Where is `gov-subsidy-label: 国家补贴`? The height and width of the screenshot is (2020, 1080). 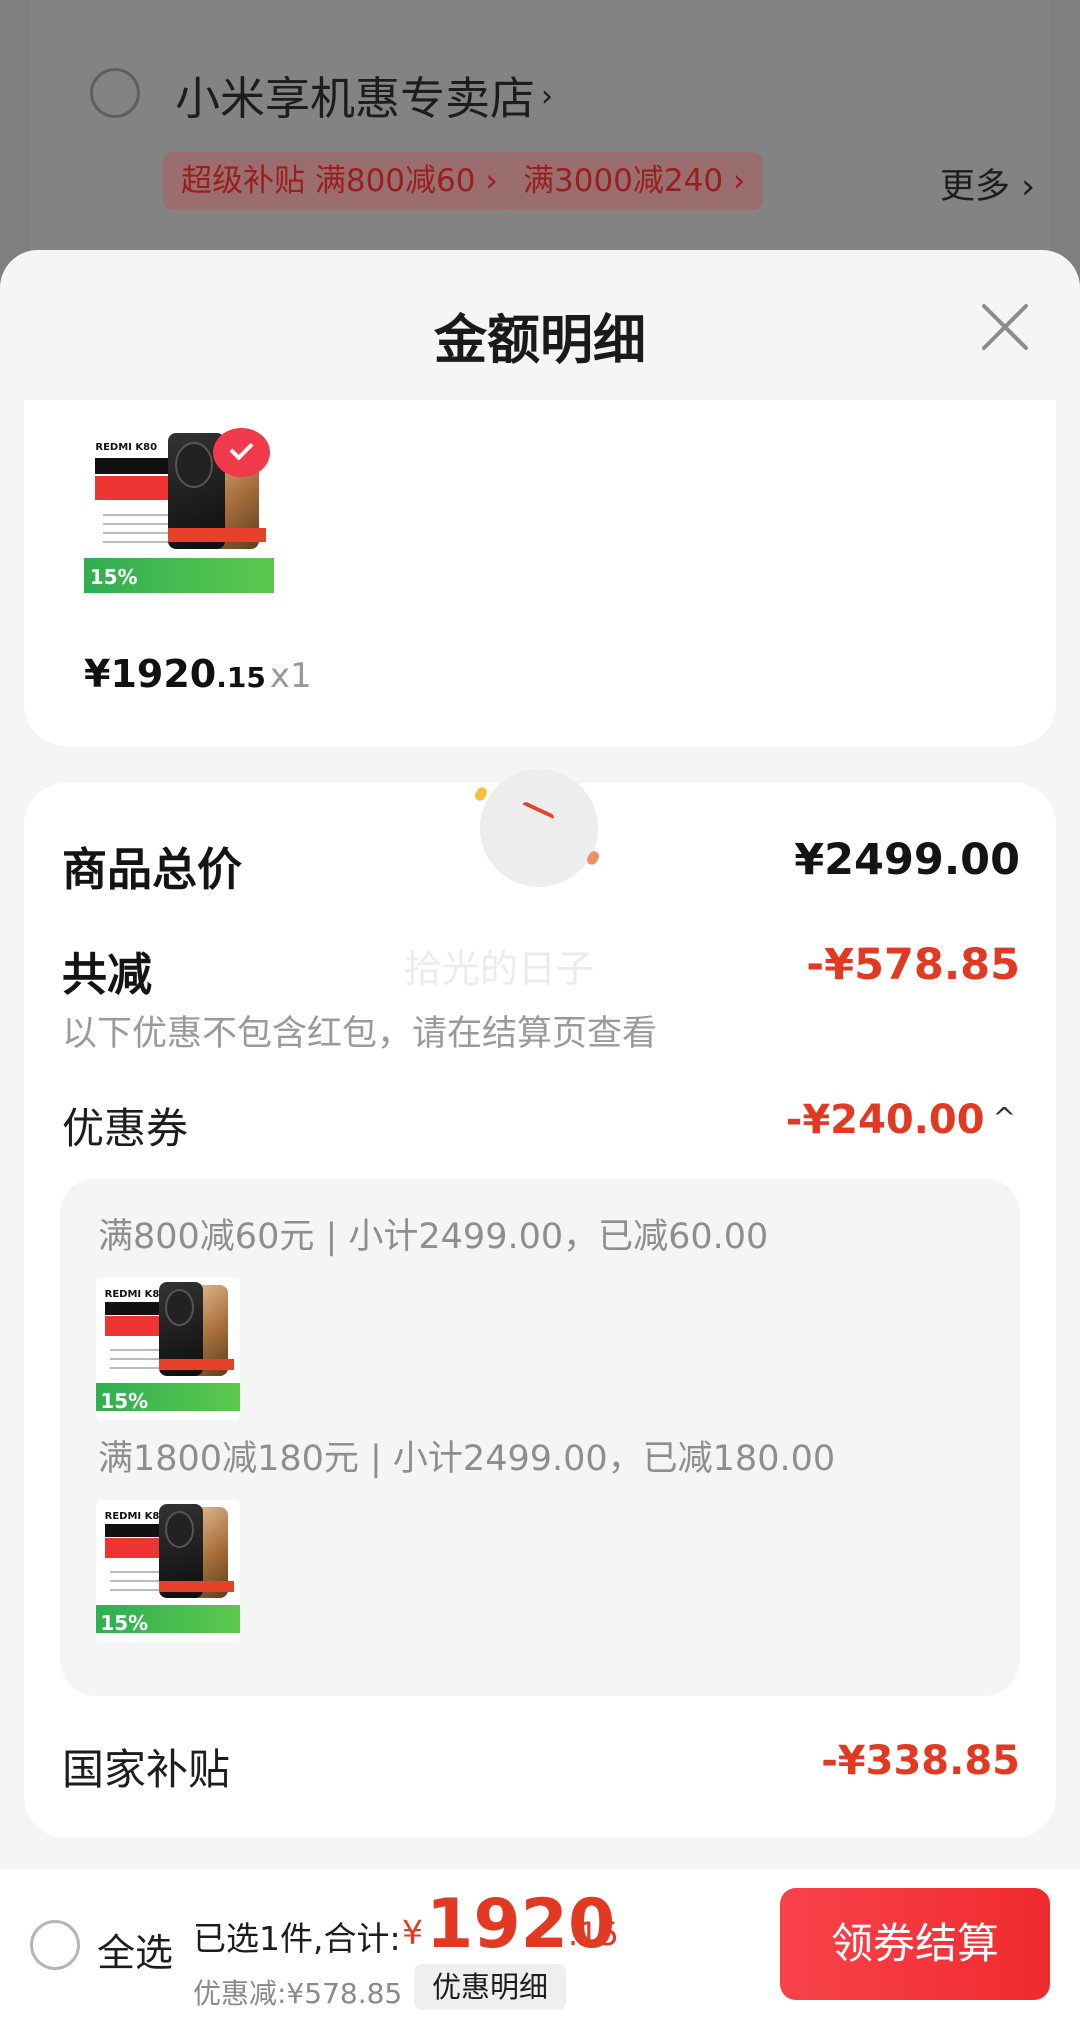
gov-subsidy-label: 国家补贴 is located at coordinates (146, 1769).